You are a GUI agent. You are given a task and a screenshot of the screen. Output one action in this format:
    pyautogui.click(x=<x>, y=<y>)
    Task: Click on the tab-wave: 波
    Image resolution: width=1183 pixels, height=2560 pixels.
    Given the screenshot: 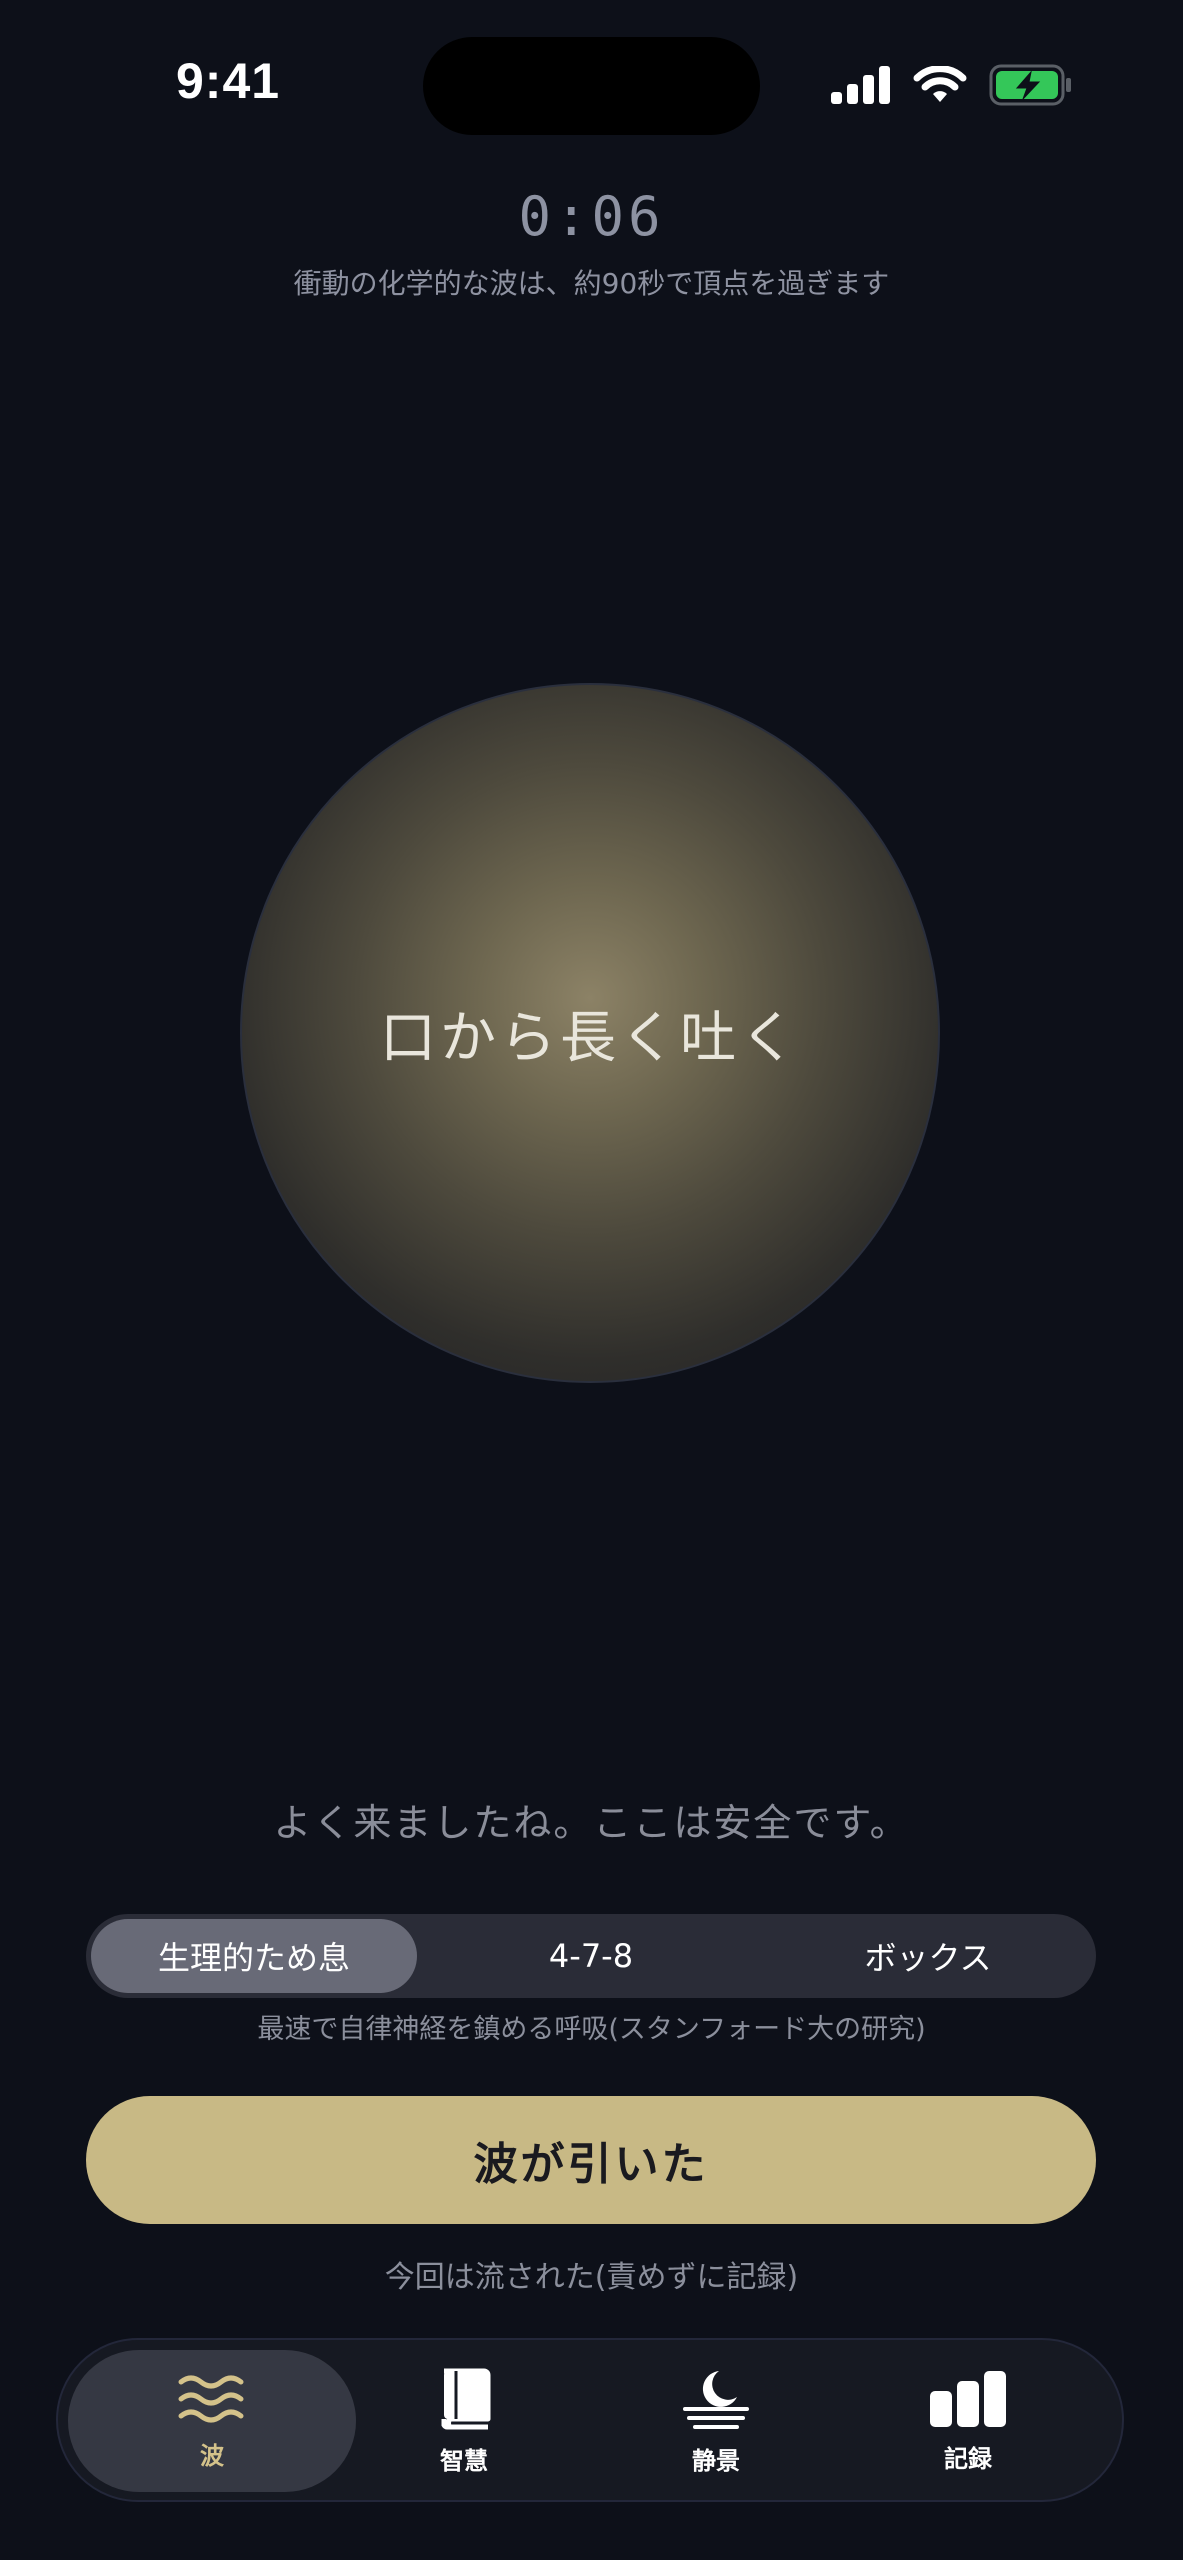 What is the action you would take?
    pyautogui.click(x=212, y=2421)
    